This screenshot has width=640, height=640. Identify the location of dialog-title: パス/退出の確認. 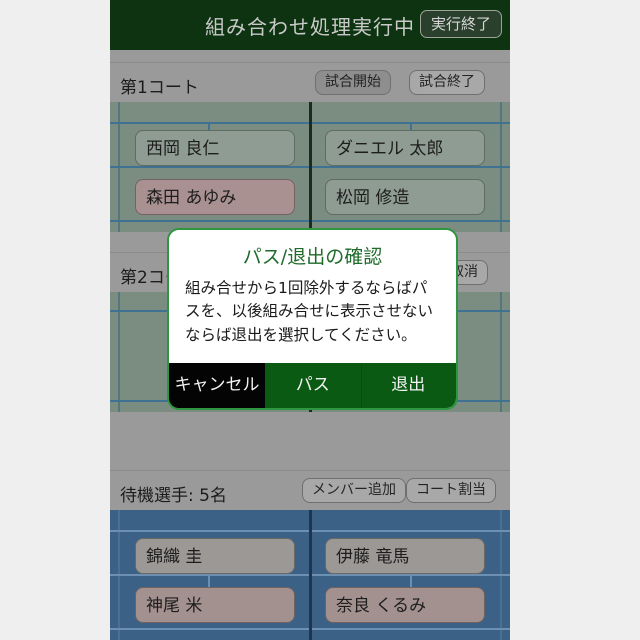
(312, 257).